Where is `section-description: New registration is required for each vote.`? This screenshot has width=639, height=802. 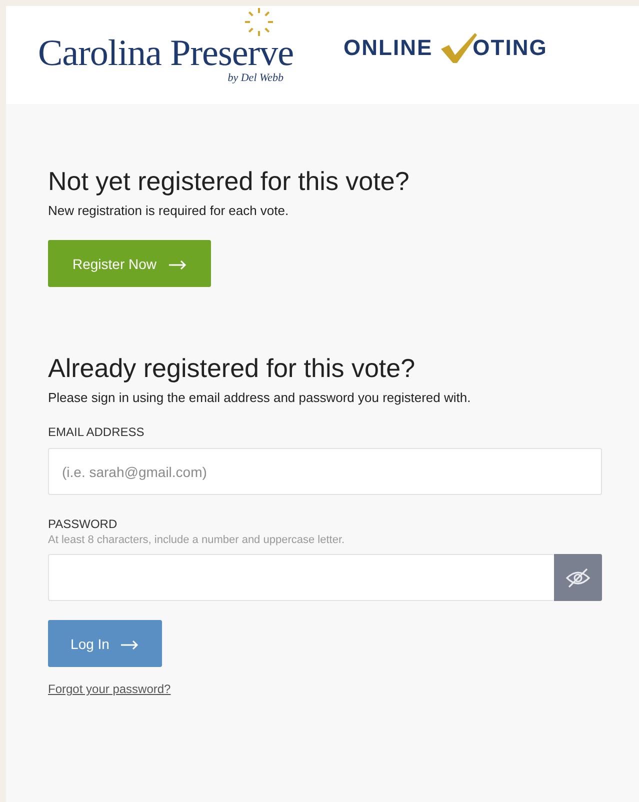 section-description: New registration is required for each vote. is located at coordinates (169, 210).